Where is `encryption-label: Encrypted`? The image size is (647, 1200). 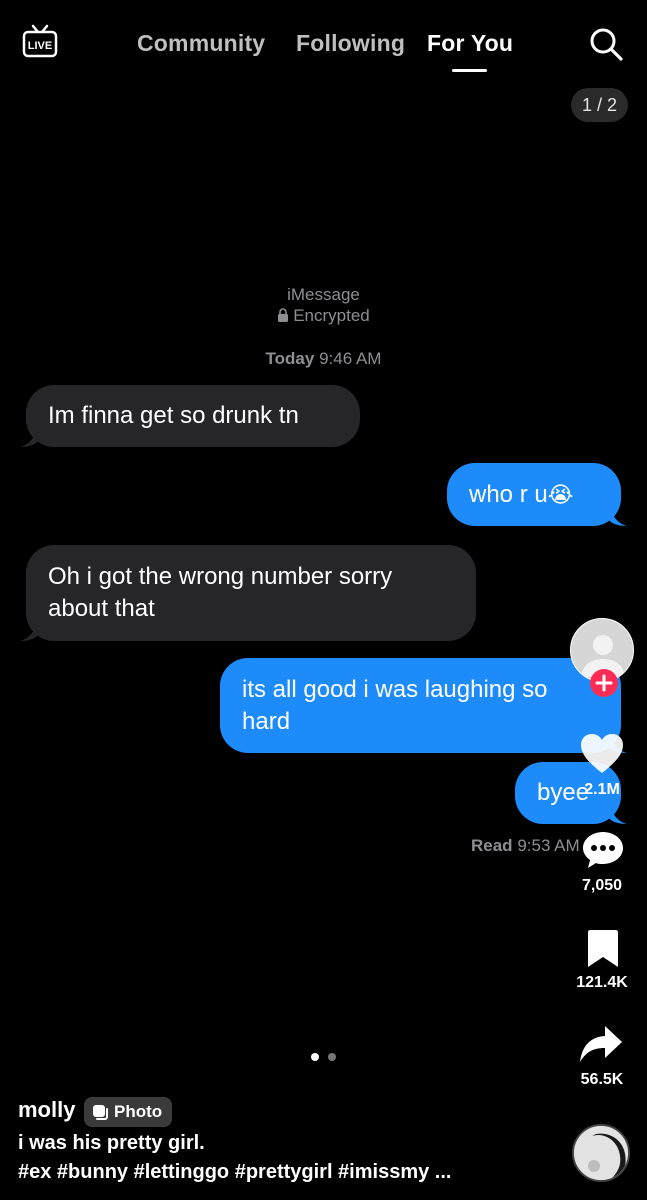
encryption-label: Encrypted is located at coordinates (323, 316).